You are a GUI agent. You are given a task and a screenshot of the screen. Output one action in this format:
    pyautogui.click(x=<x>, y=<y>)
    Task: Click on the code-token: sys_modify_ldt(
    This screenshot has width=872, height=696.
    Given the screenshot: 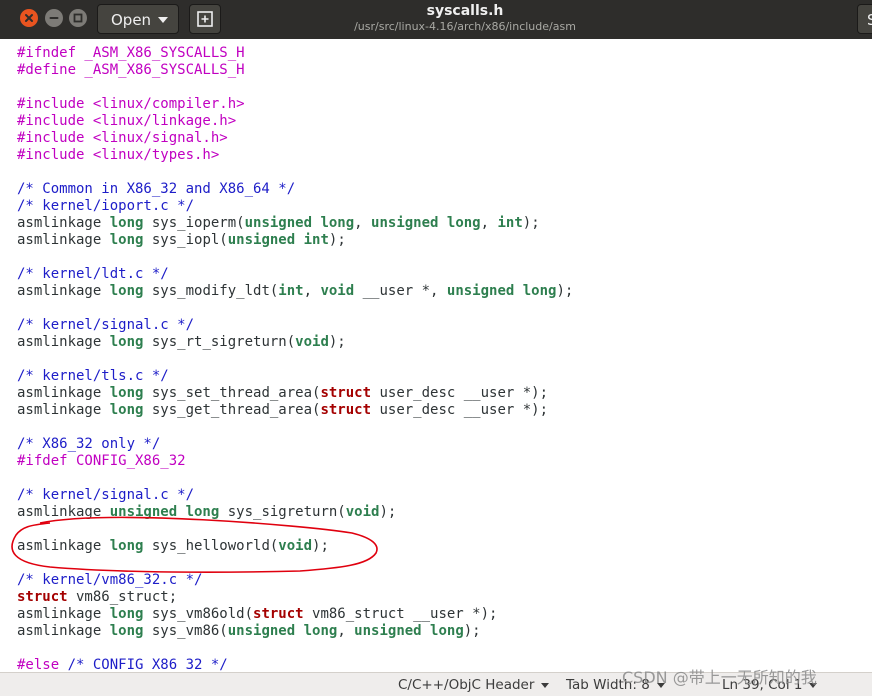 What is the action you would take?
    pyautogui.click(x=211, y=291)
    